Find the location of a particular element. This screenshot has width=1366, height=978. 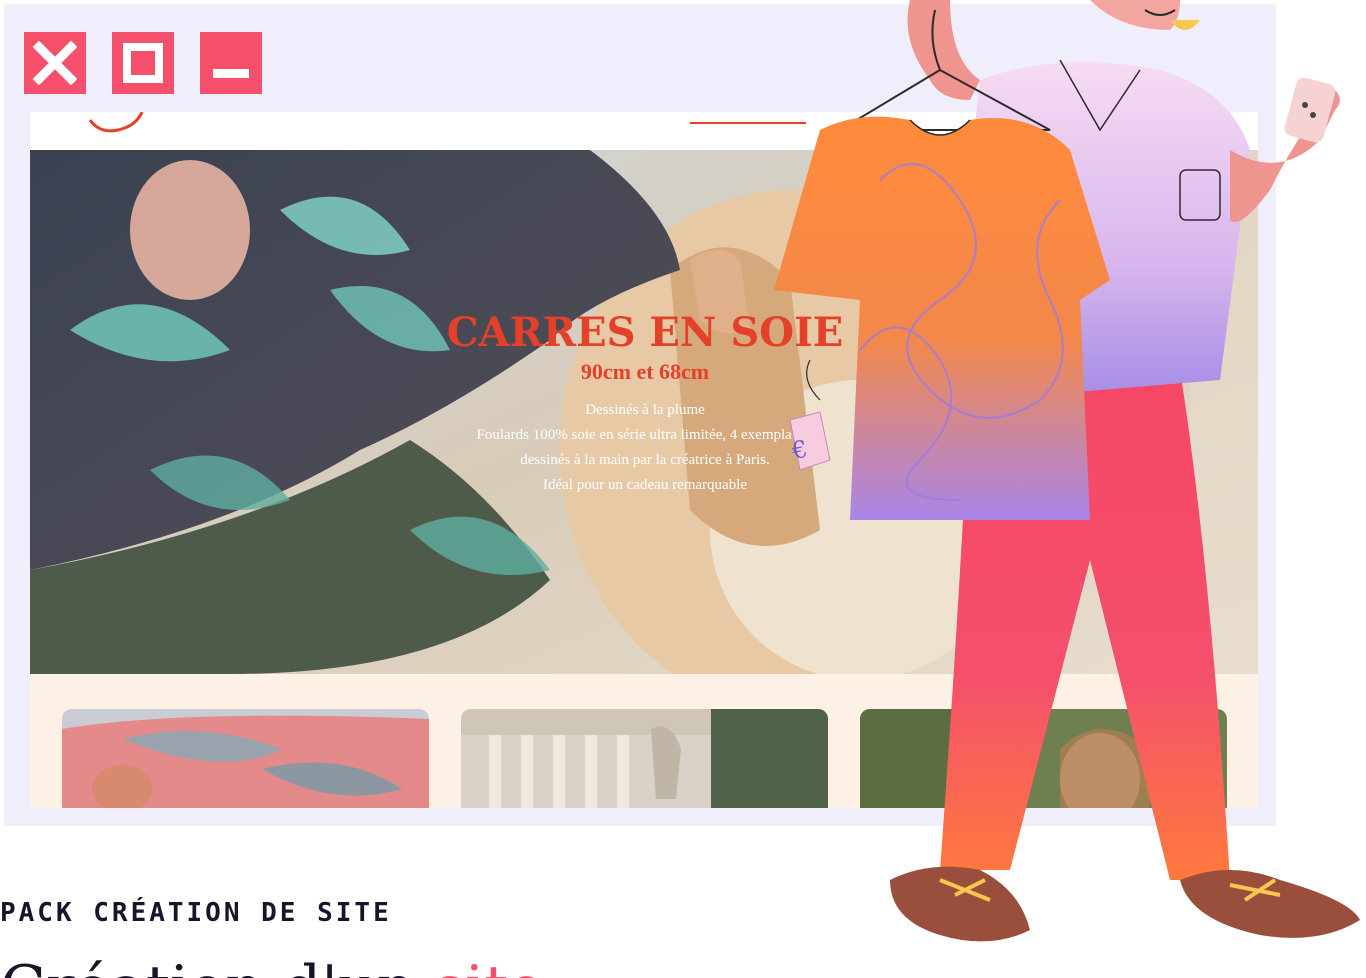

maximize-icon is located at coordinates (143, 63).